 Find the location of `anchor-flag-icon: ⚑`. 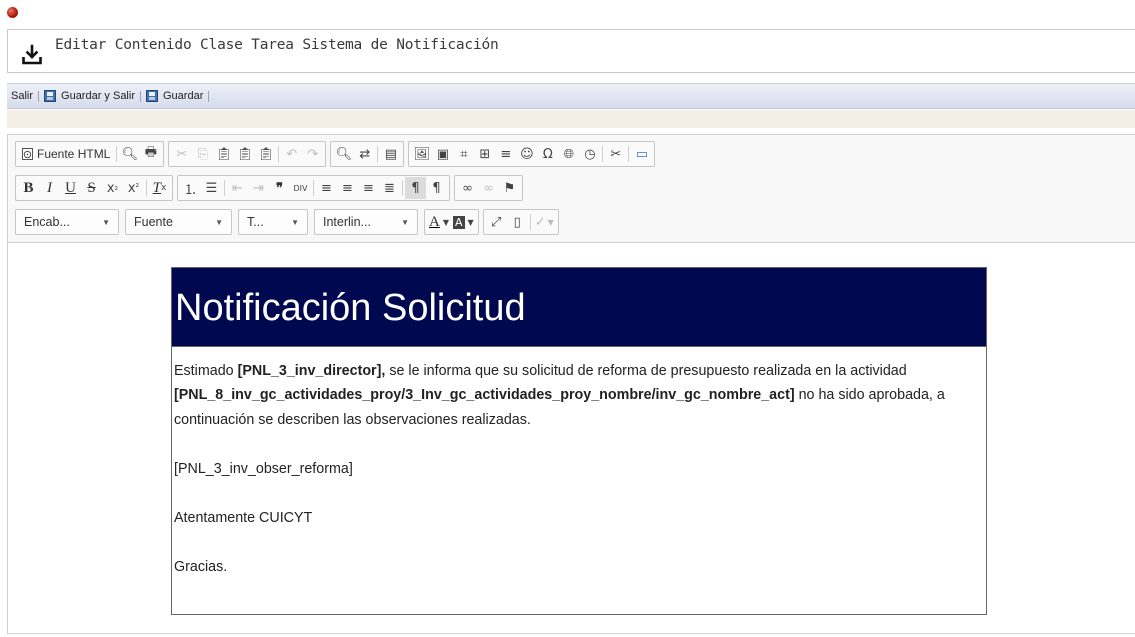

anchor-flag-icon: ⚑ is located at coordinates (509, 188).